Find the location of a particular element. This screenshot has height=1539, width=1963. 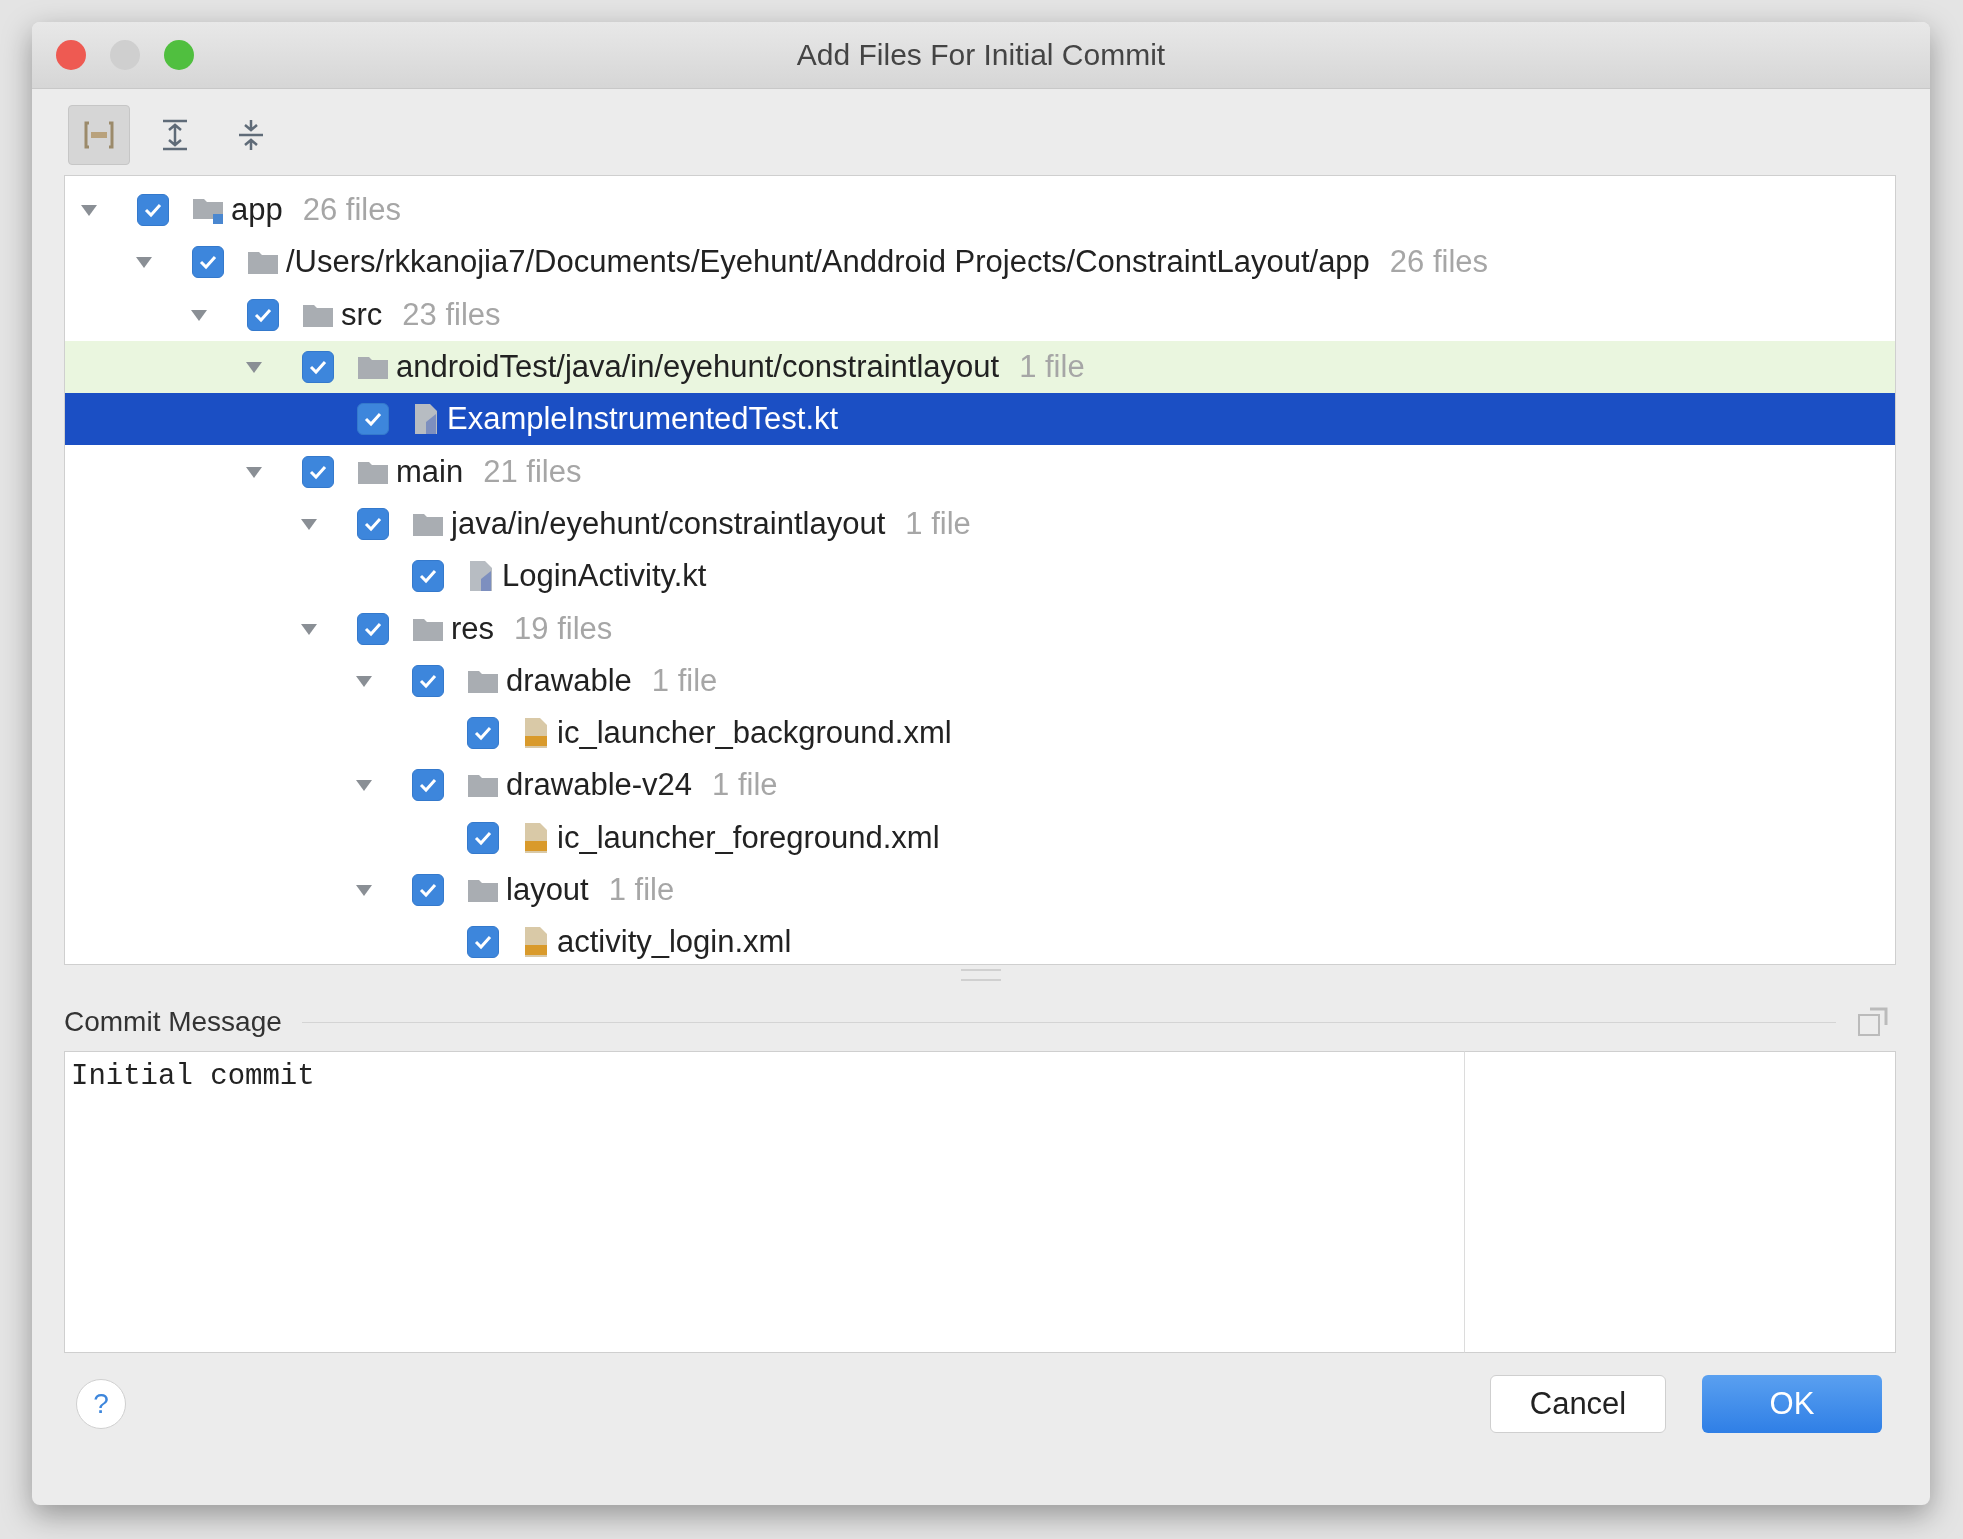

file-name: ExampleInstrumentedTest.kt is located at coordinates (643, 419).